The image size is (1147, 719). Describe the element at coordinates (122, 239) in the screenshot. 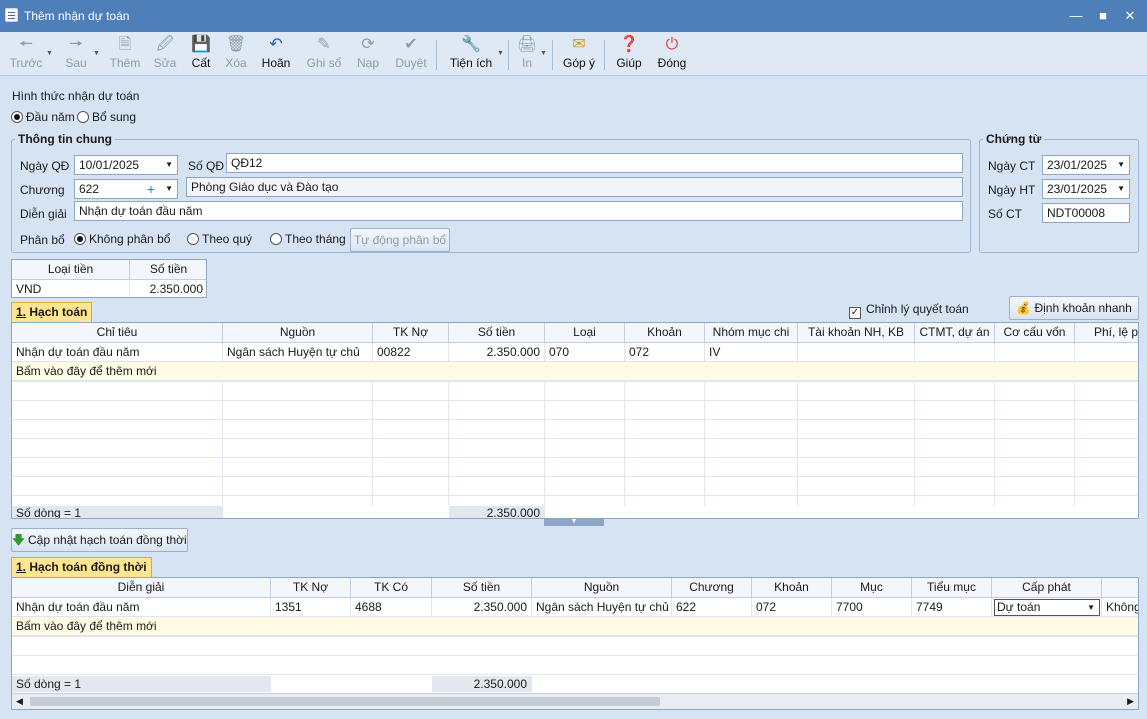

I see `radio-no-allocation: Không phân bổ` at that location.